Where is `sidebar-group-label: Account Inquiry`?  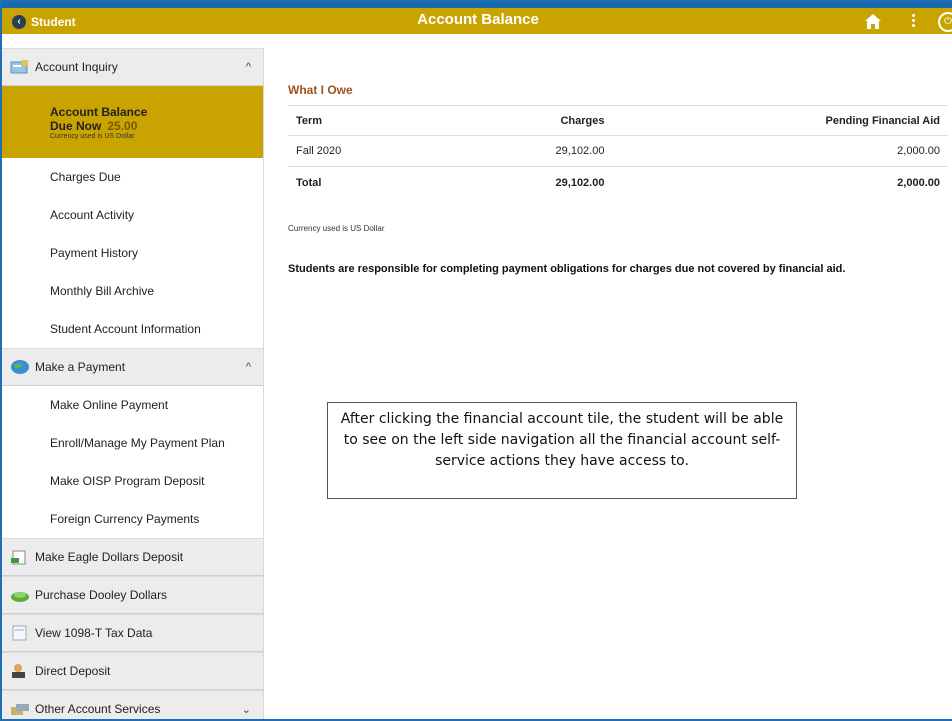
sidebar-group-label: Account Inquiry is located at coordinates (76, 67).